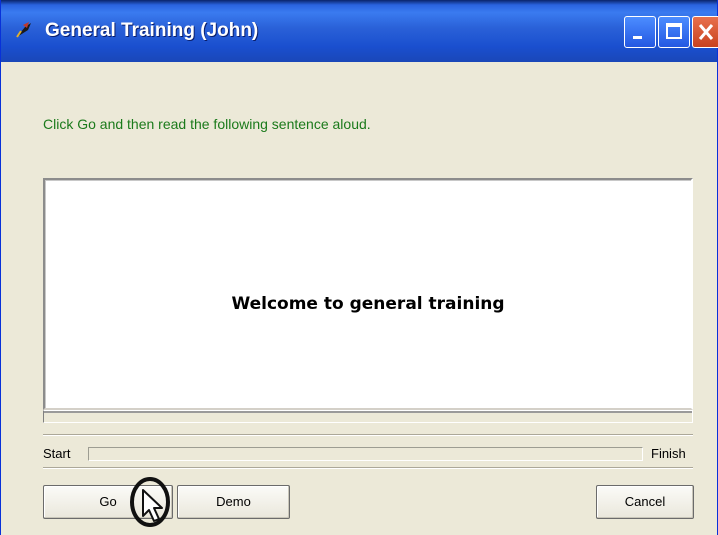 The height and width of the screenshot is (535, 718). I want to click on title-bar: General Training (John), so click(359, 31).